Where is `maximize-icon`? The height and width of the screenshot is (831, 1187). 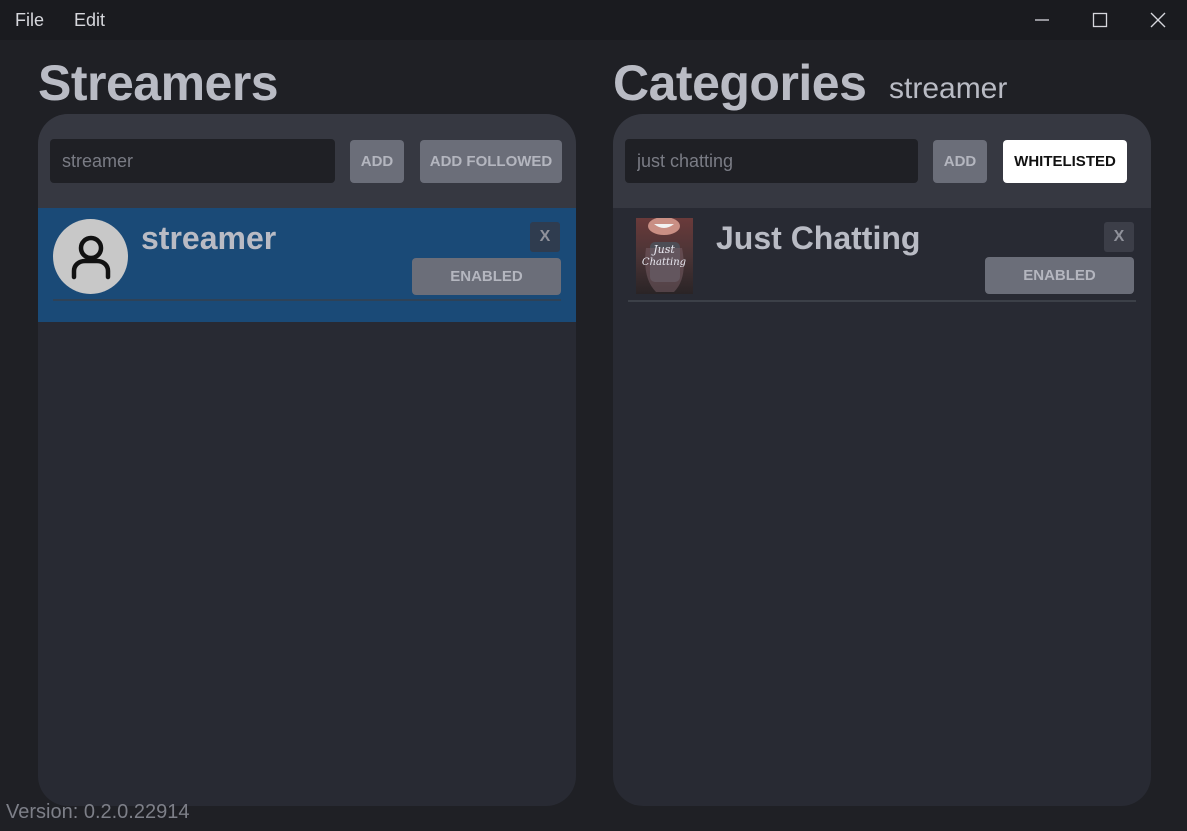 maximize-icon is located at coordinates (1100, 20).